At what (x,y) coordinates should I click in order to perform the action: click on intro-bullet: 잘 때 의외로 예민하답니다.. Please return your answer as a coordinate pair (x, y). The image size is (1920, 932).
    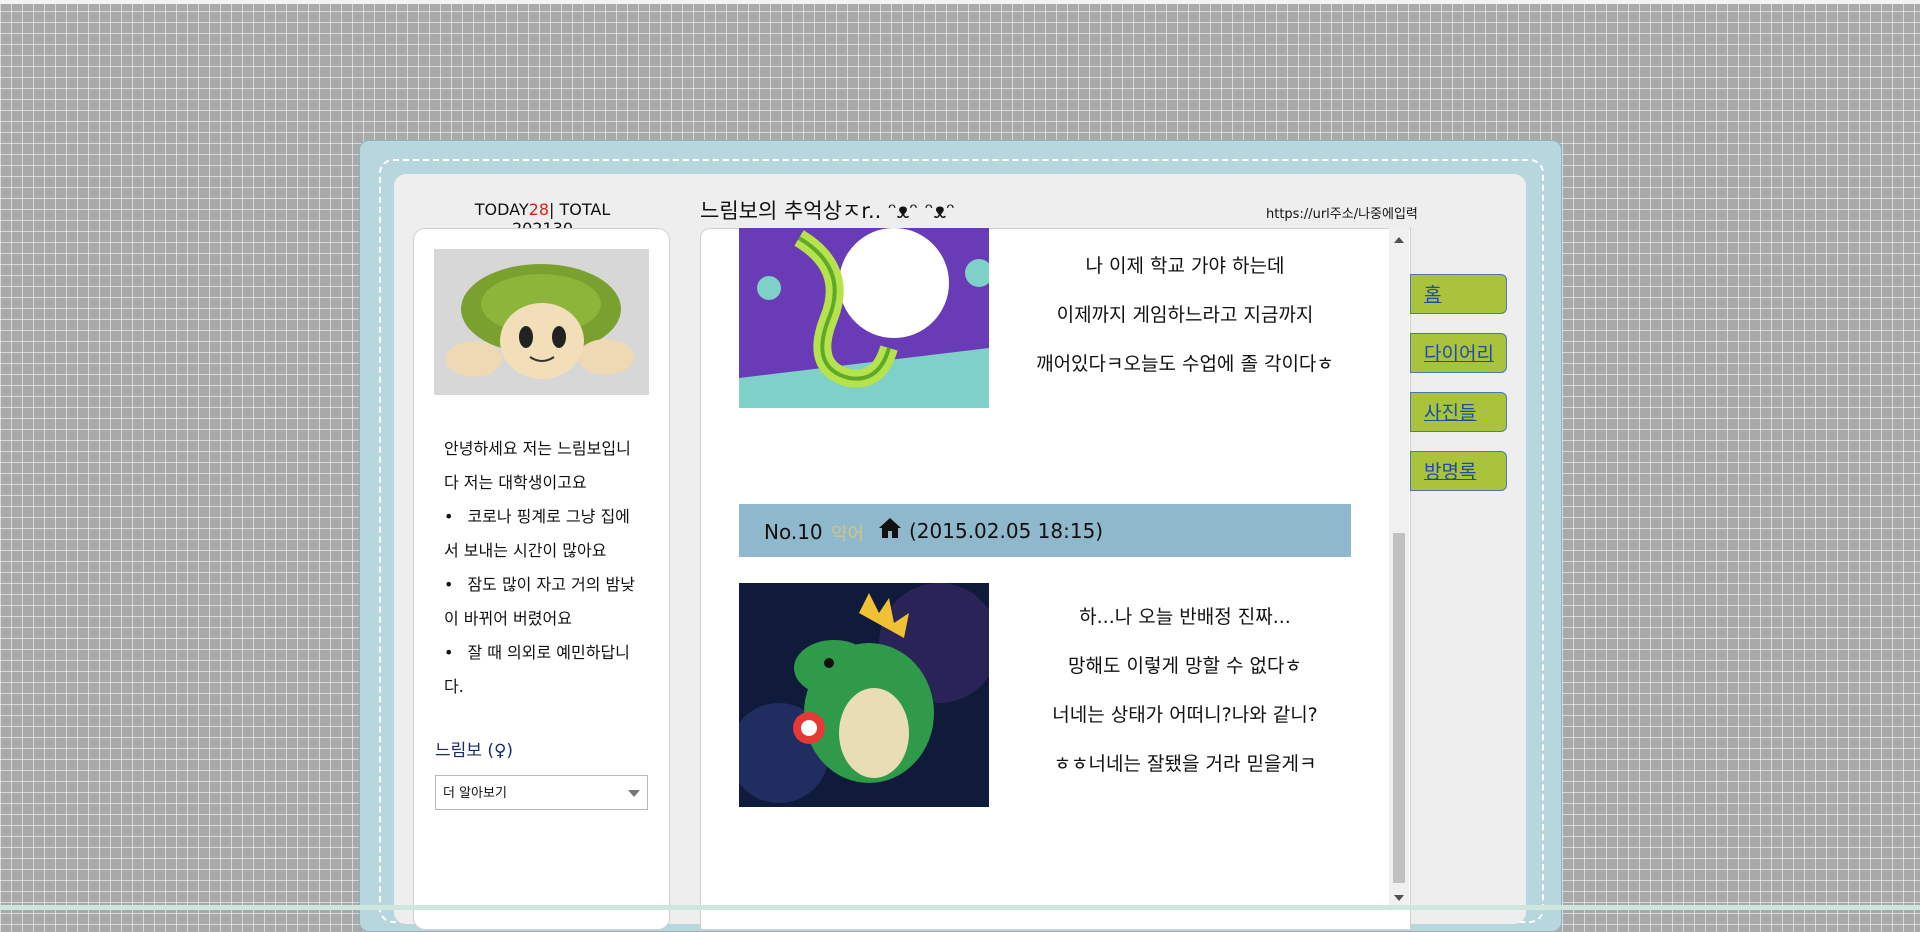
    Looking at the image, I should click on (544, 670).